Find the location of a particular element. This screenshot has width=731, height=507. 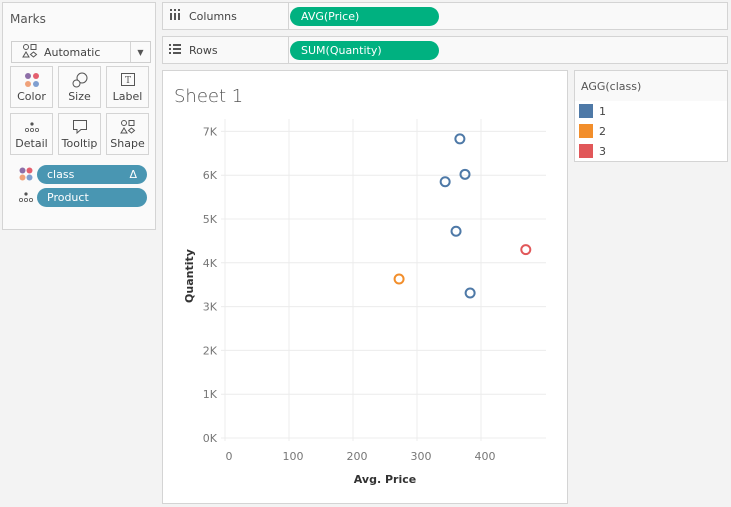

legend-item-label: 3 is located at coordinates (602, 151).